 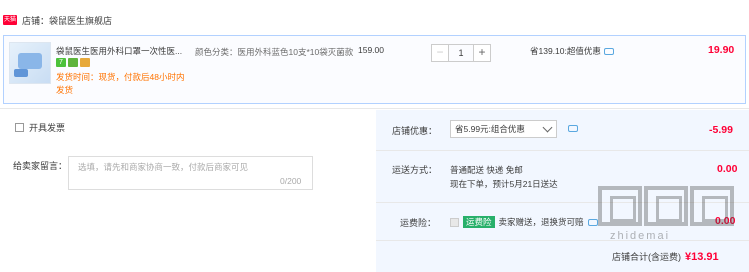 I want to click on quantity-stepper: − 1 +, so click(x=461, y=53).